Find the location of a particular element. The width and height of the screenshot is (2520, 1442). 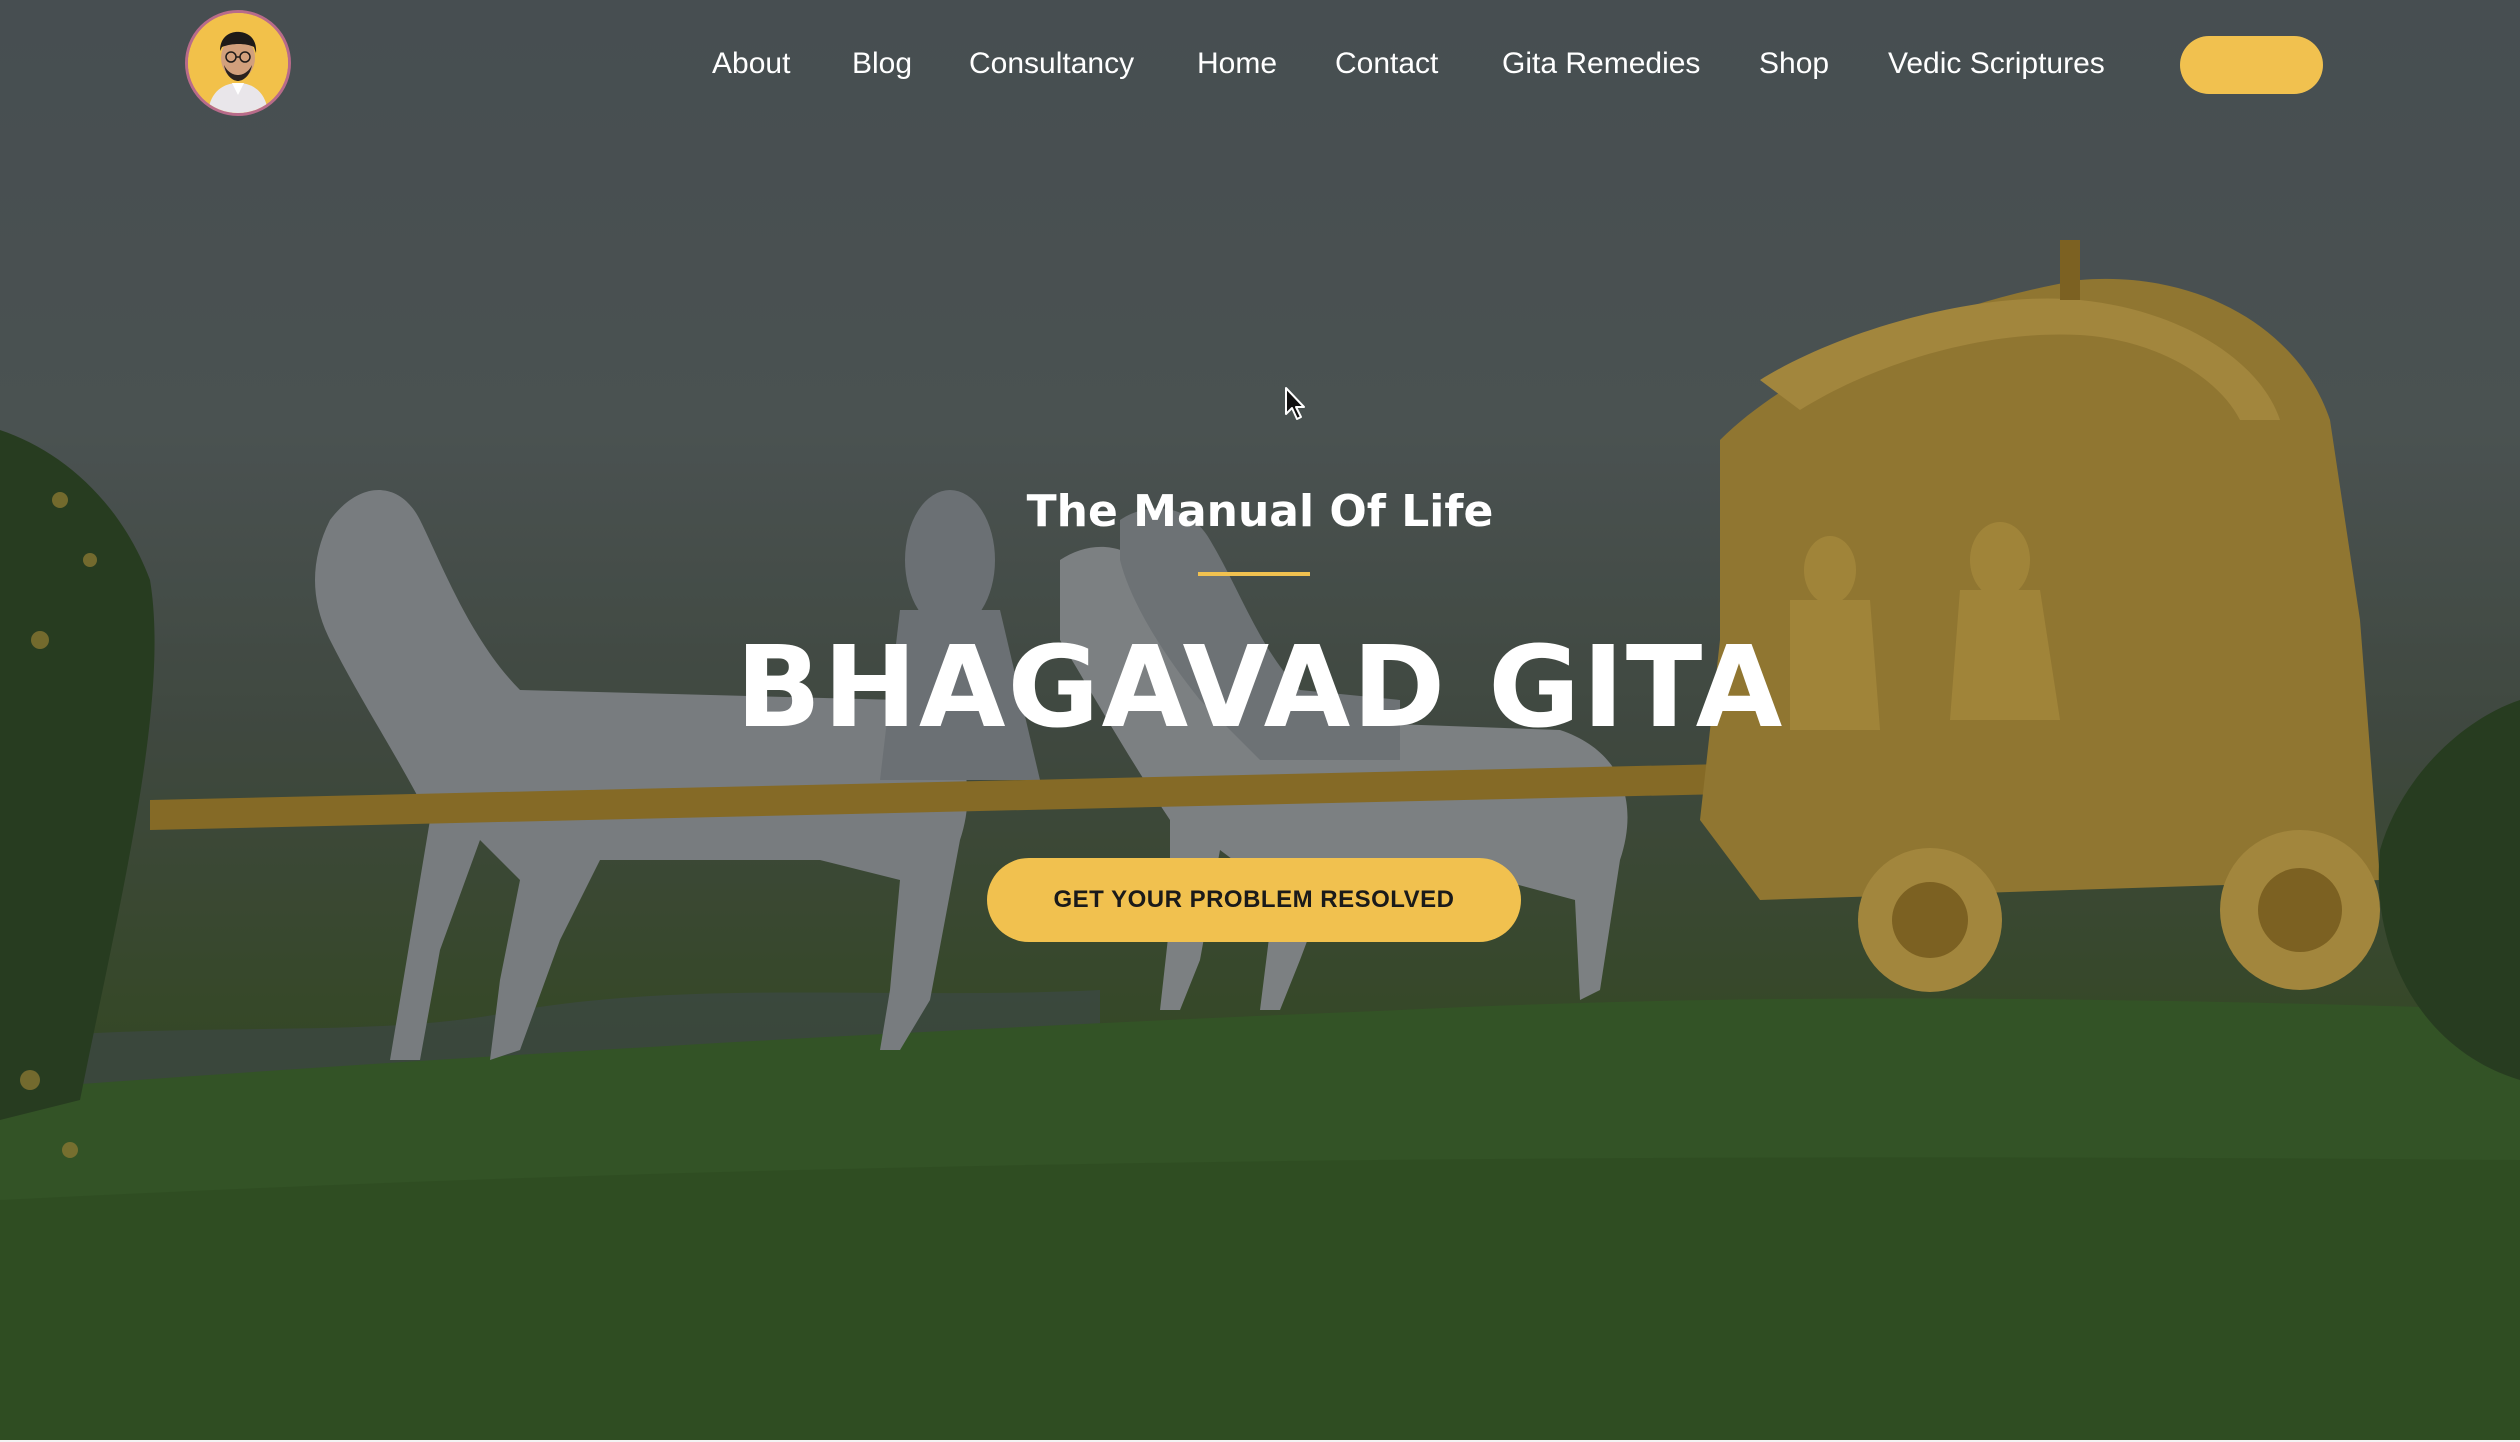

person-avatar-icon is located at coordinates (238, 63).